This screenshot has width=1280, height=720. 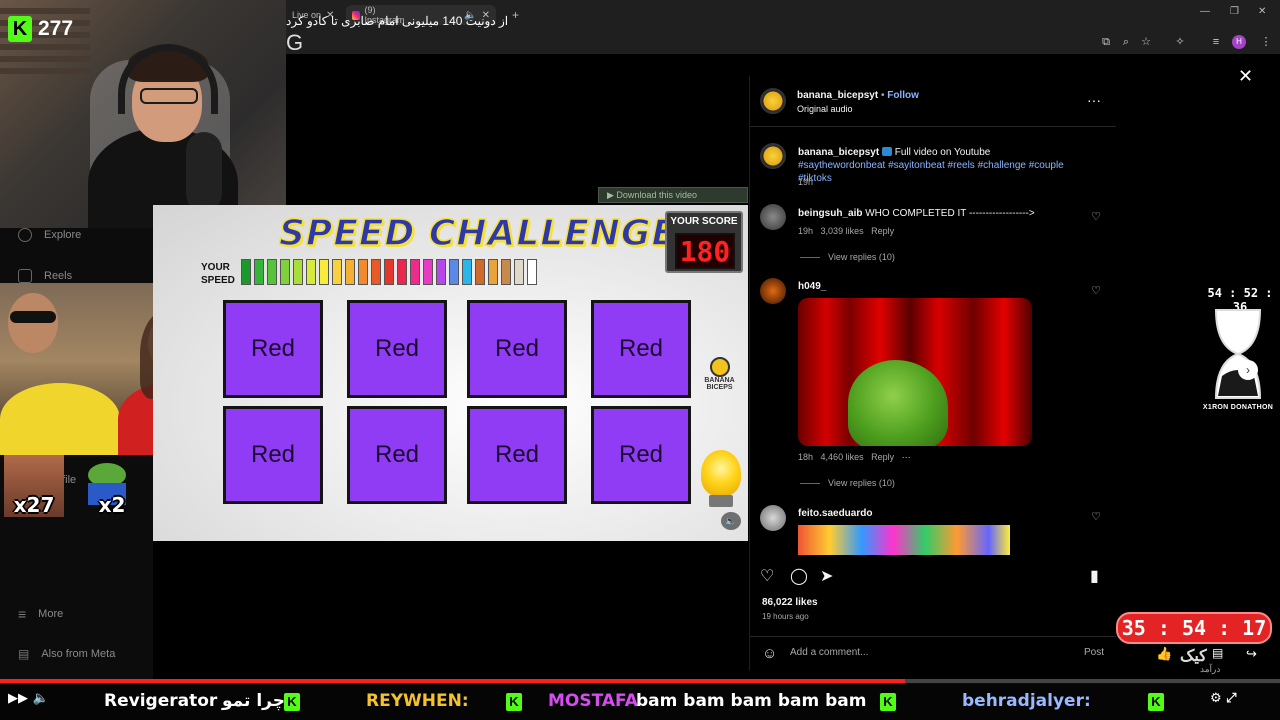 I want to click on play-icon: ▶▶ 🔈, so click(x=28, y=698).